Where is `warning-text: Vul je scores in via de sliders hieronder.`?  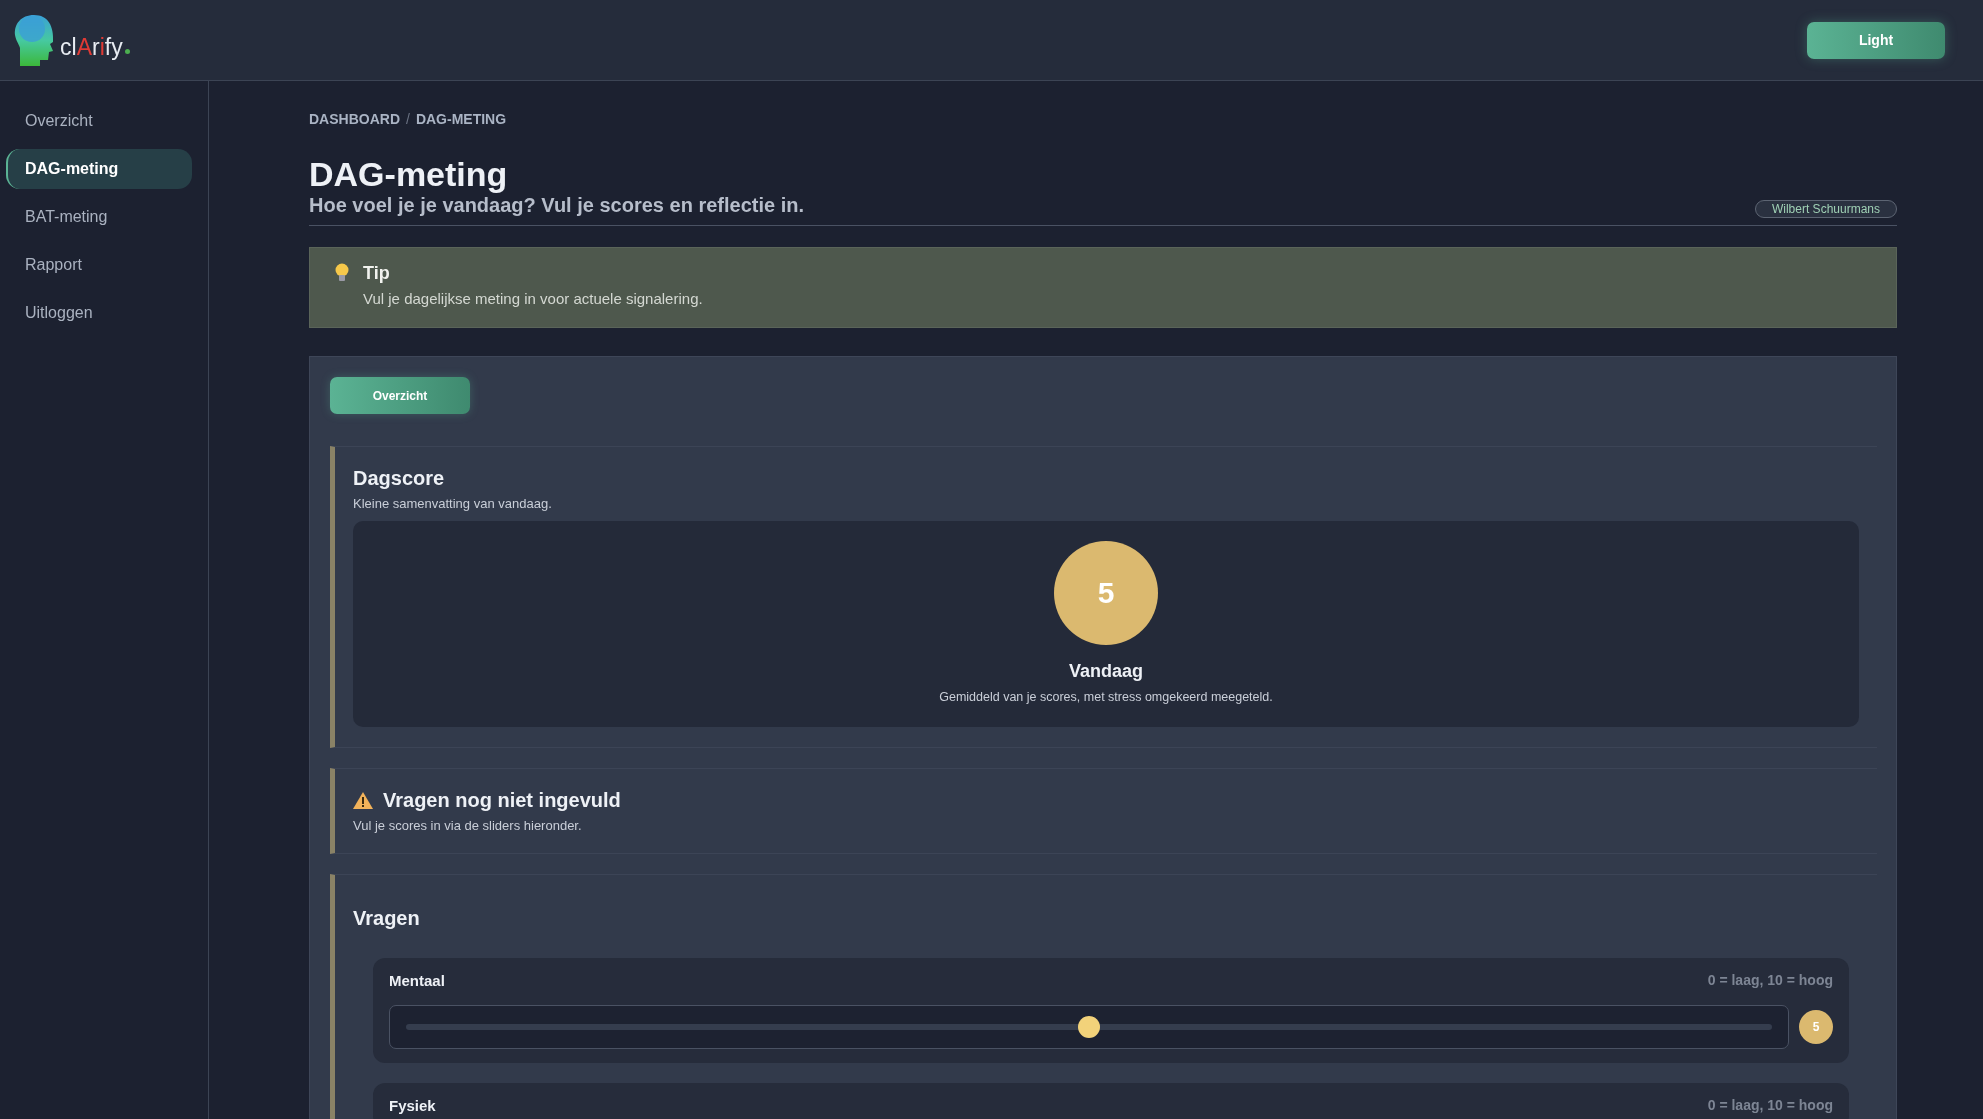
warning-text: Vul je scores in via de sliders hieronder. is located at coordinates (468, 825).